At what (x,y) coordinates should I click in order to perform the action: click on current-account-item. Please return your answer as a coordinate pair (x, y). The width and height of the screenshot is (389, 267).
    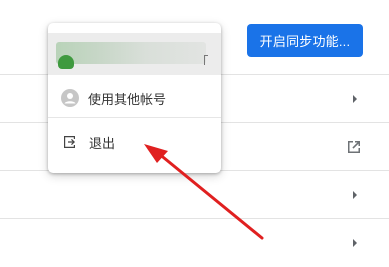
    Looking at the image, I should click on (134, 54).